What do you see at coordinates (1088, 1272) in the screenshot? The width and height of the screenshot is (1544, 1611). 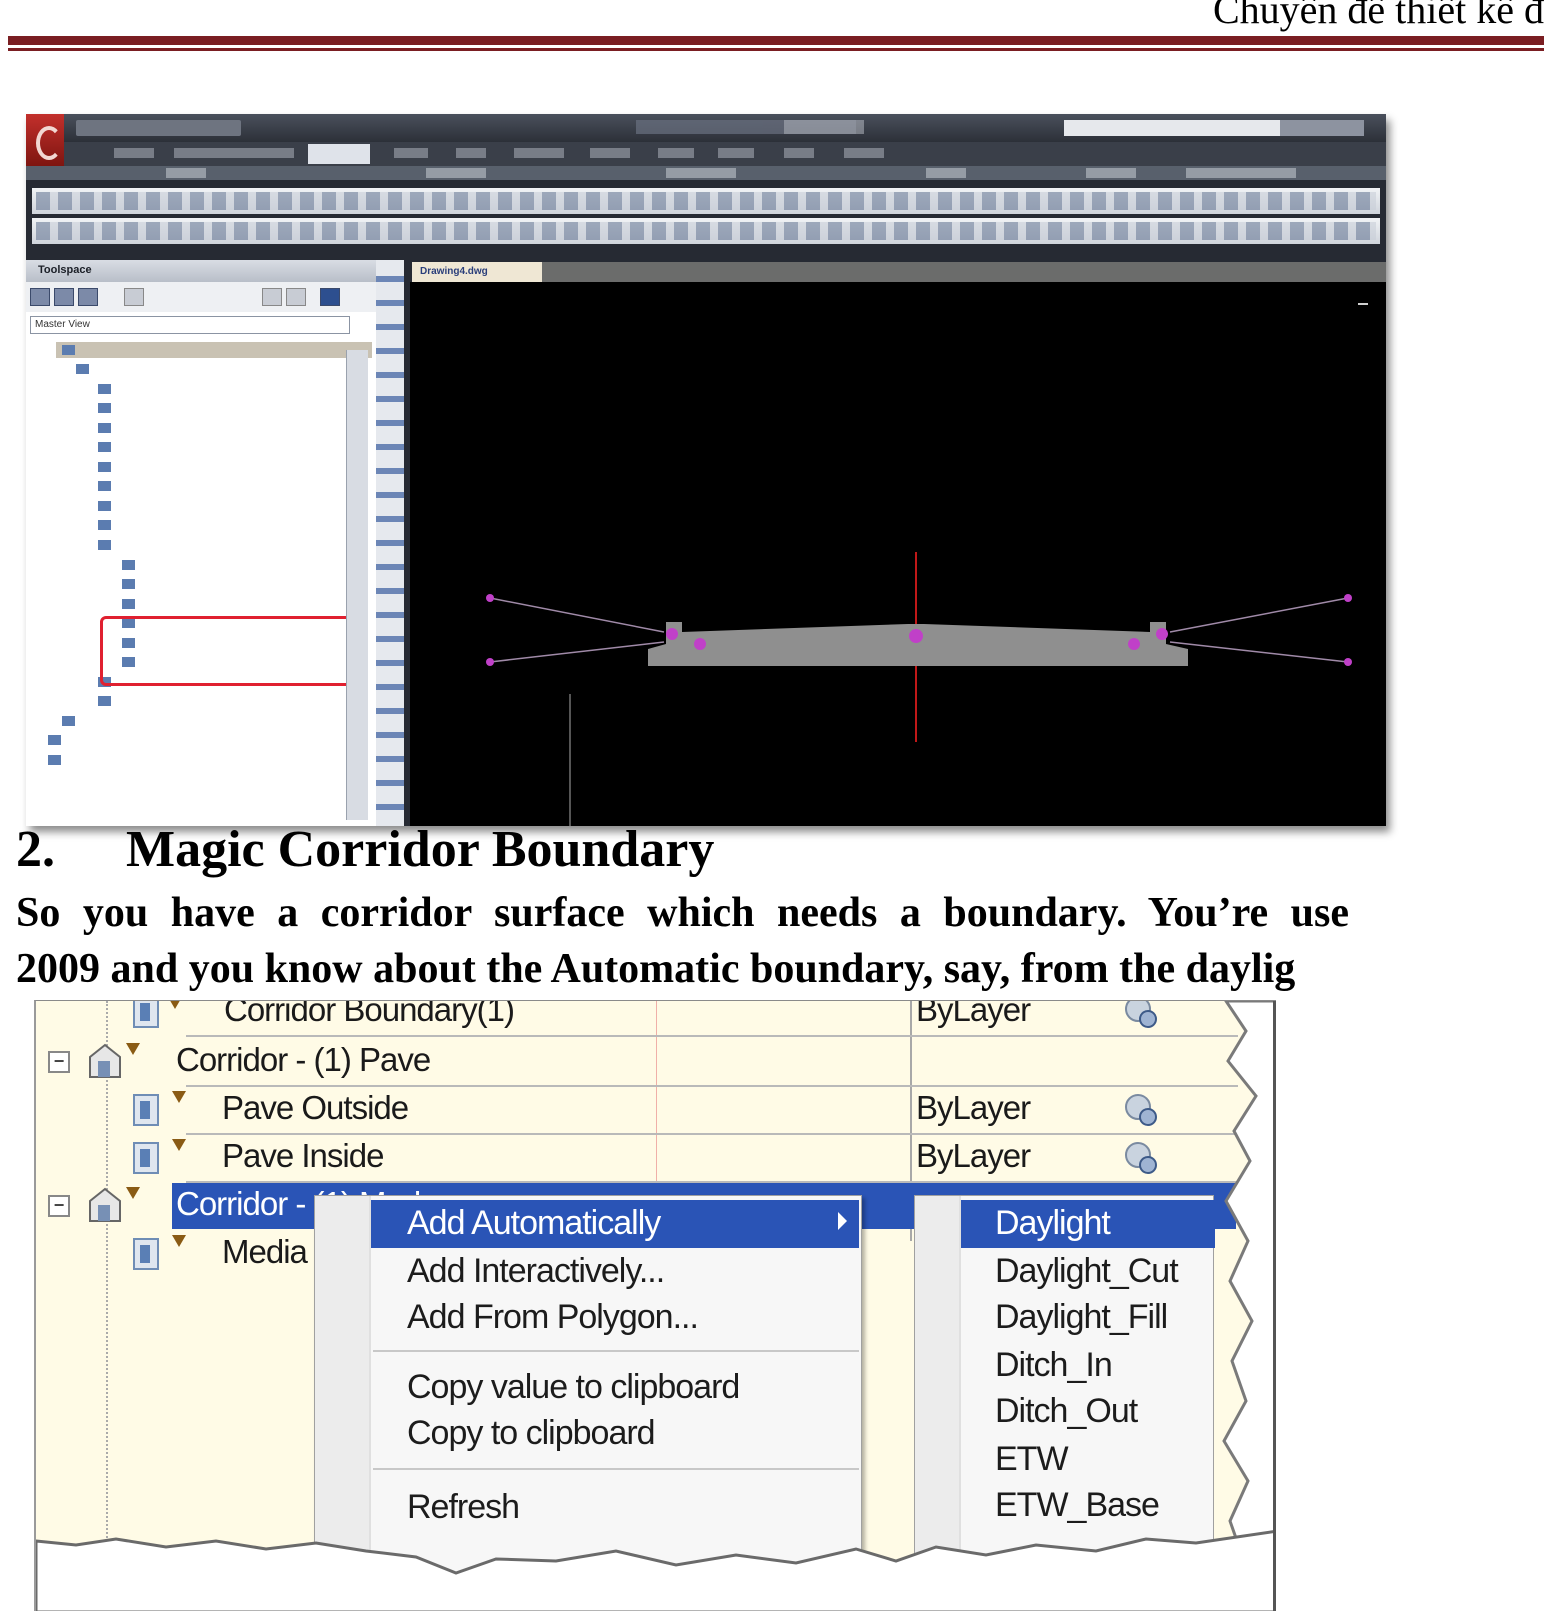 I see `submenu-item-daylight-cut: Daylight_Cut` at bounding box center [1088, 1272].